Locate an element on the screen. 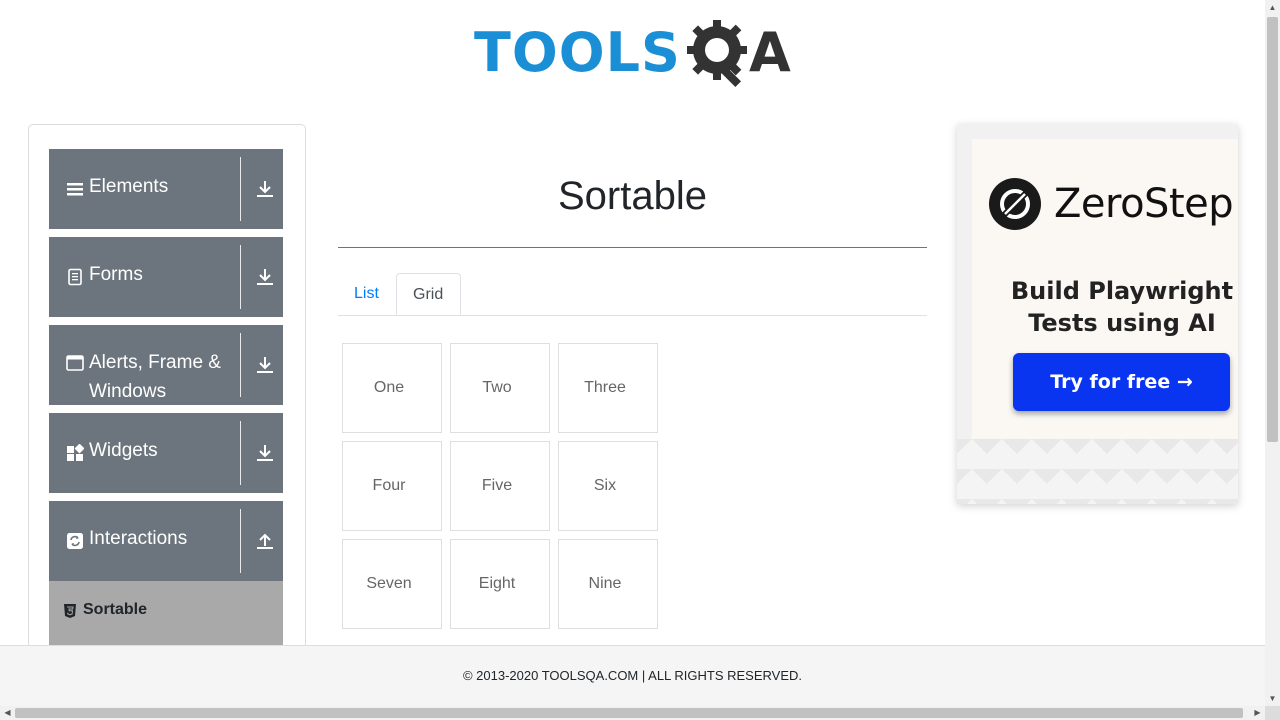  tab-grid: Grid is located at coordinates (428, 294).